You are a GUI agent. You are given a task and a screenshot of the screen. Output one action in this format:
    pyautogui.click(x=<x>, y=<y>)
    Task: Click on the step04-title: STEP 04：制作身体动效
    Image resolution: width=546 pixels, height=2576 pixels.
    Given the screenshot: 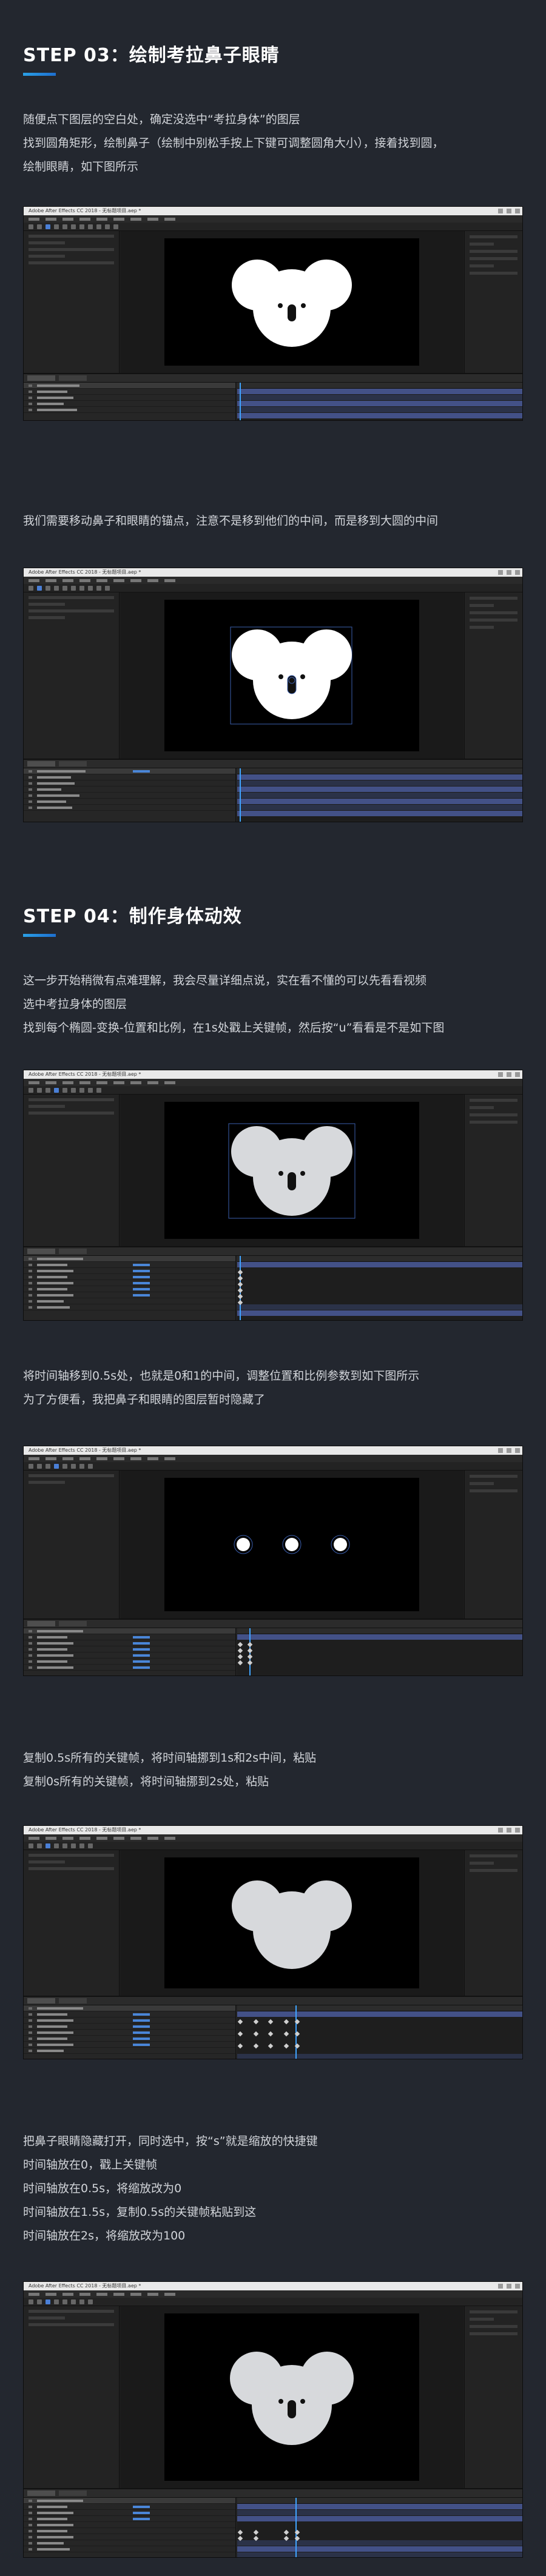 What is the action you would take?
    pyautogui.click(x=132, y=916)
    